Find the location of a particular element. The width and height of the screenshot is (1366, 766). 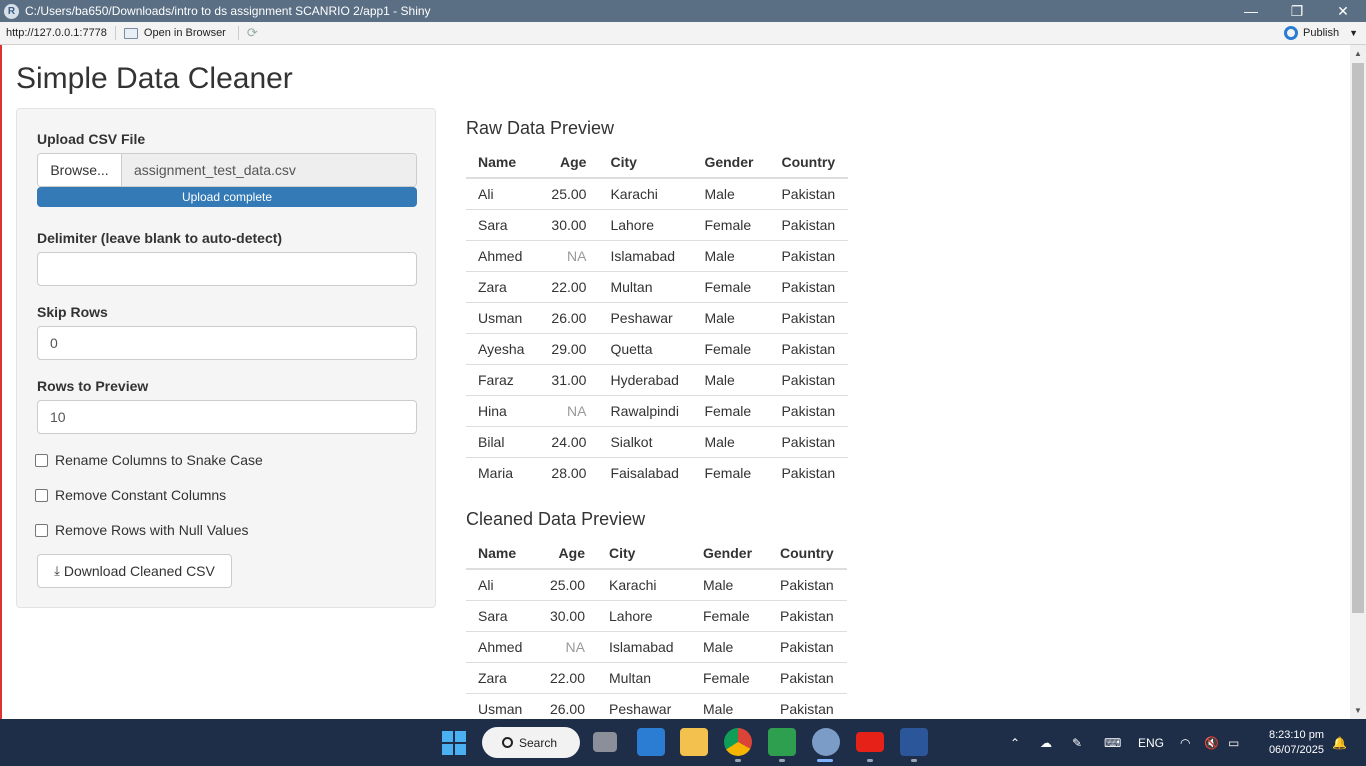

folder-icon is located at coordinates (694, 742).